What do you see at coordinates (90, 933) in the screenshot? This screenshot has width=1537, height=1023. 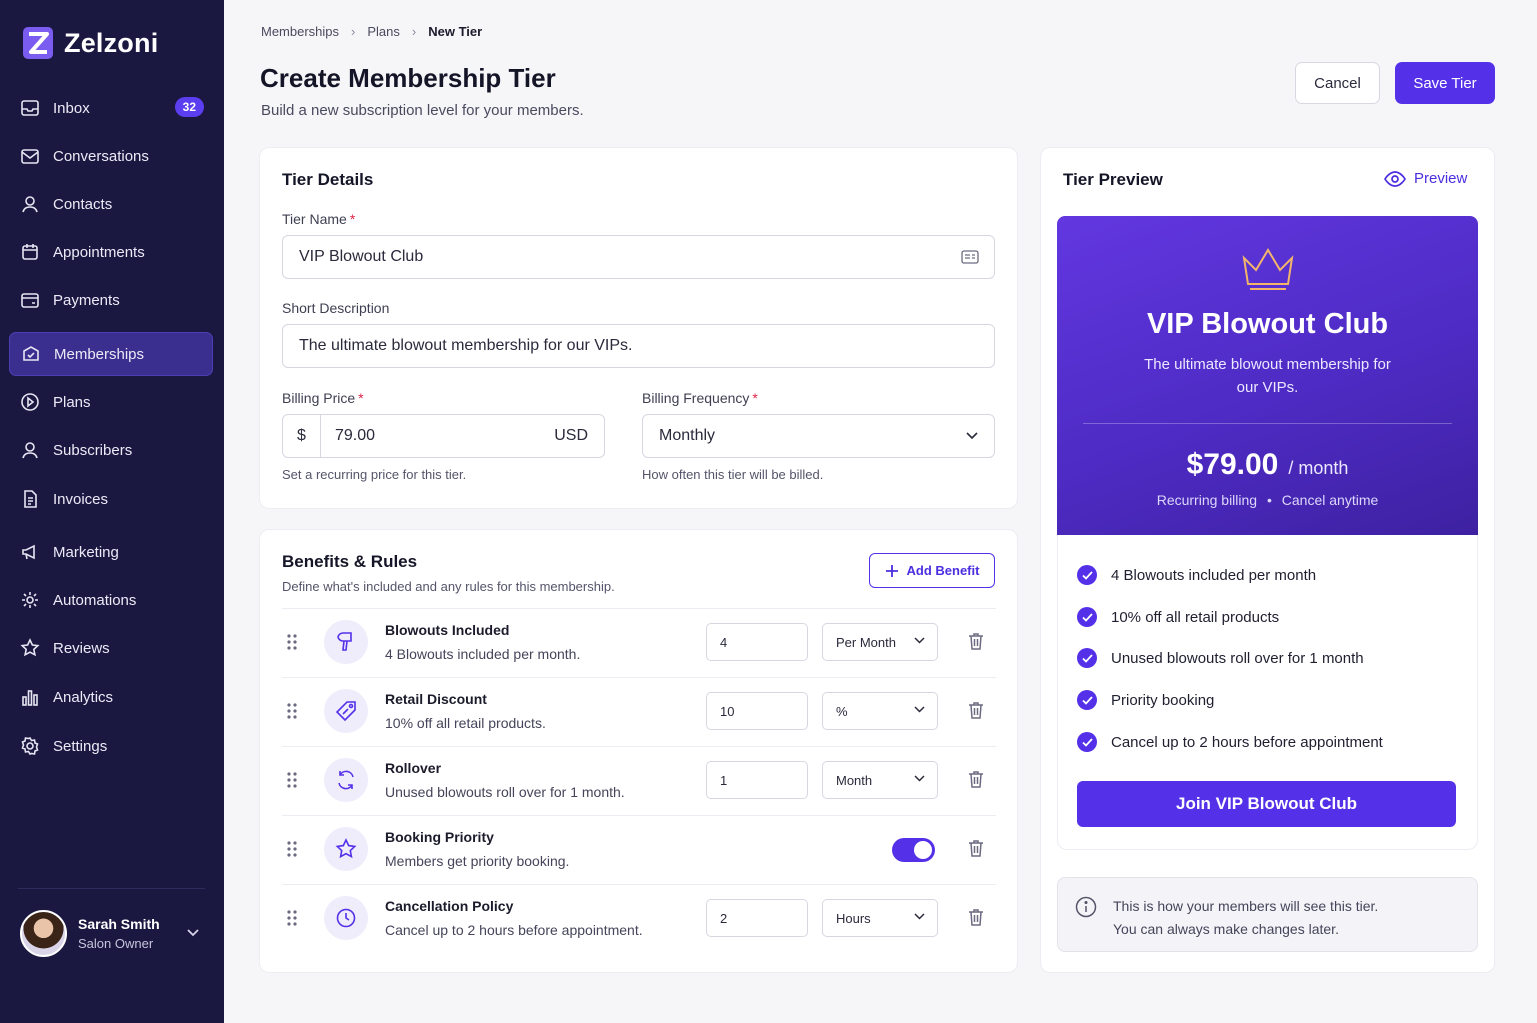 I see `user-profile: Sarah Smith Salon Owner` at bounding box center [90, 933].